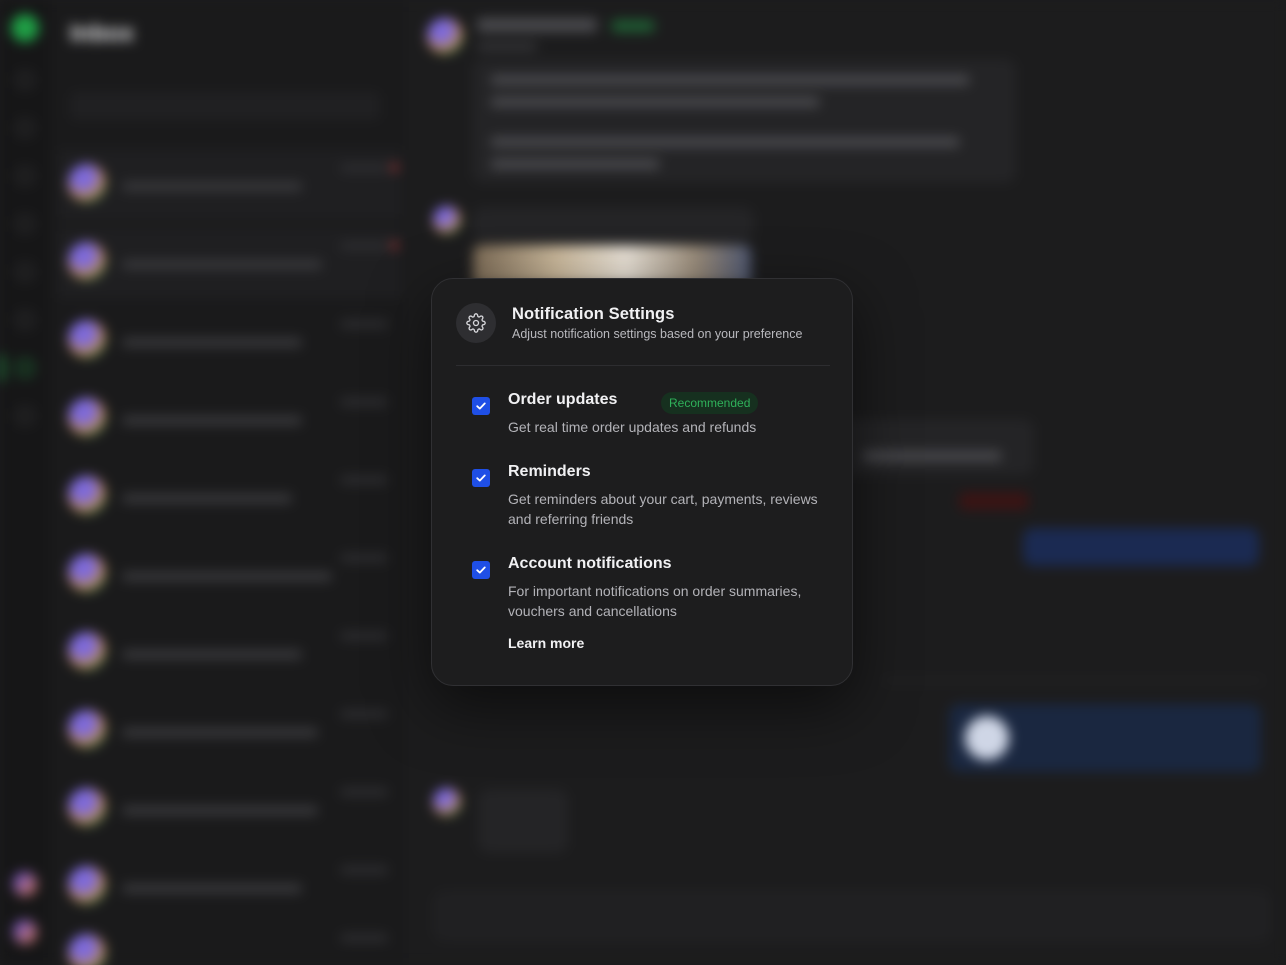  I want to click on modal-title: Notification Settings, so click(593, 314).